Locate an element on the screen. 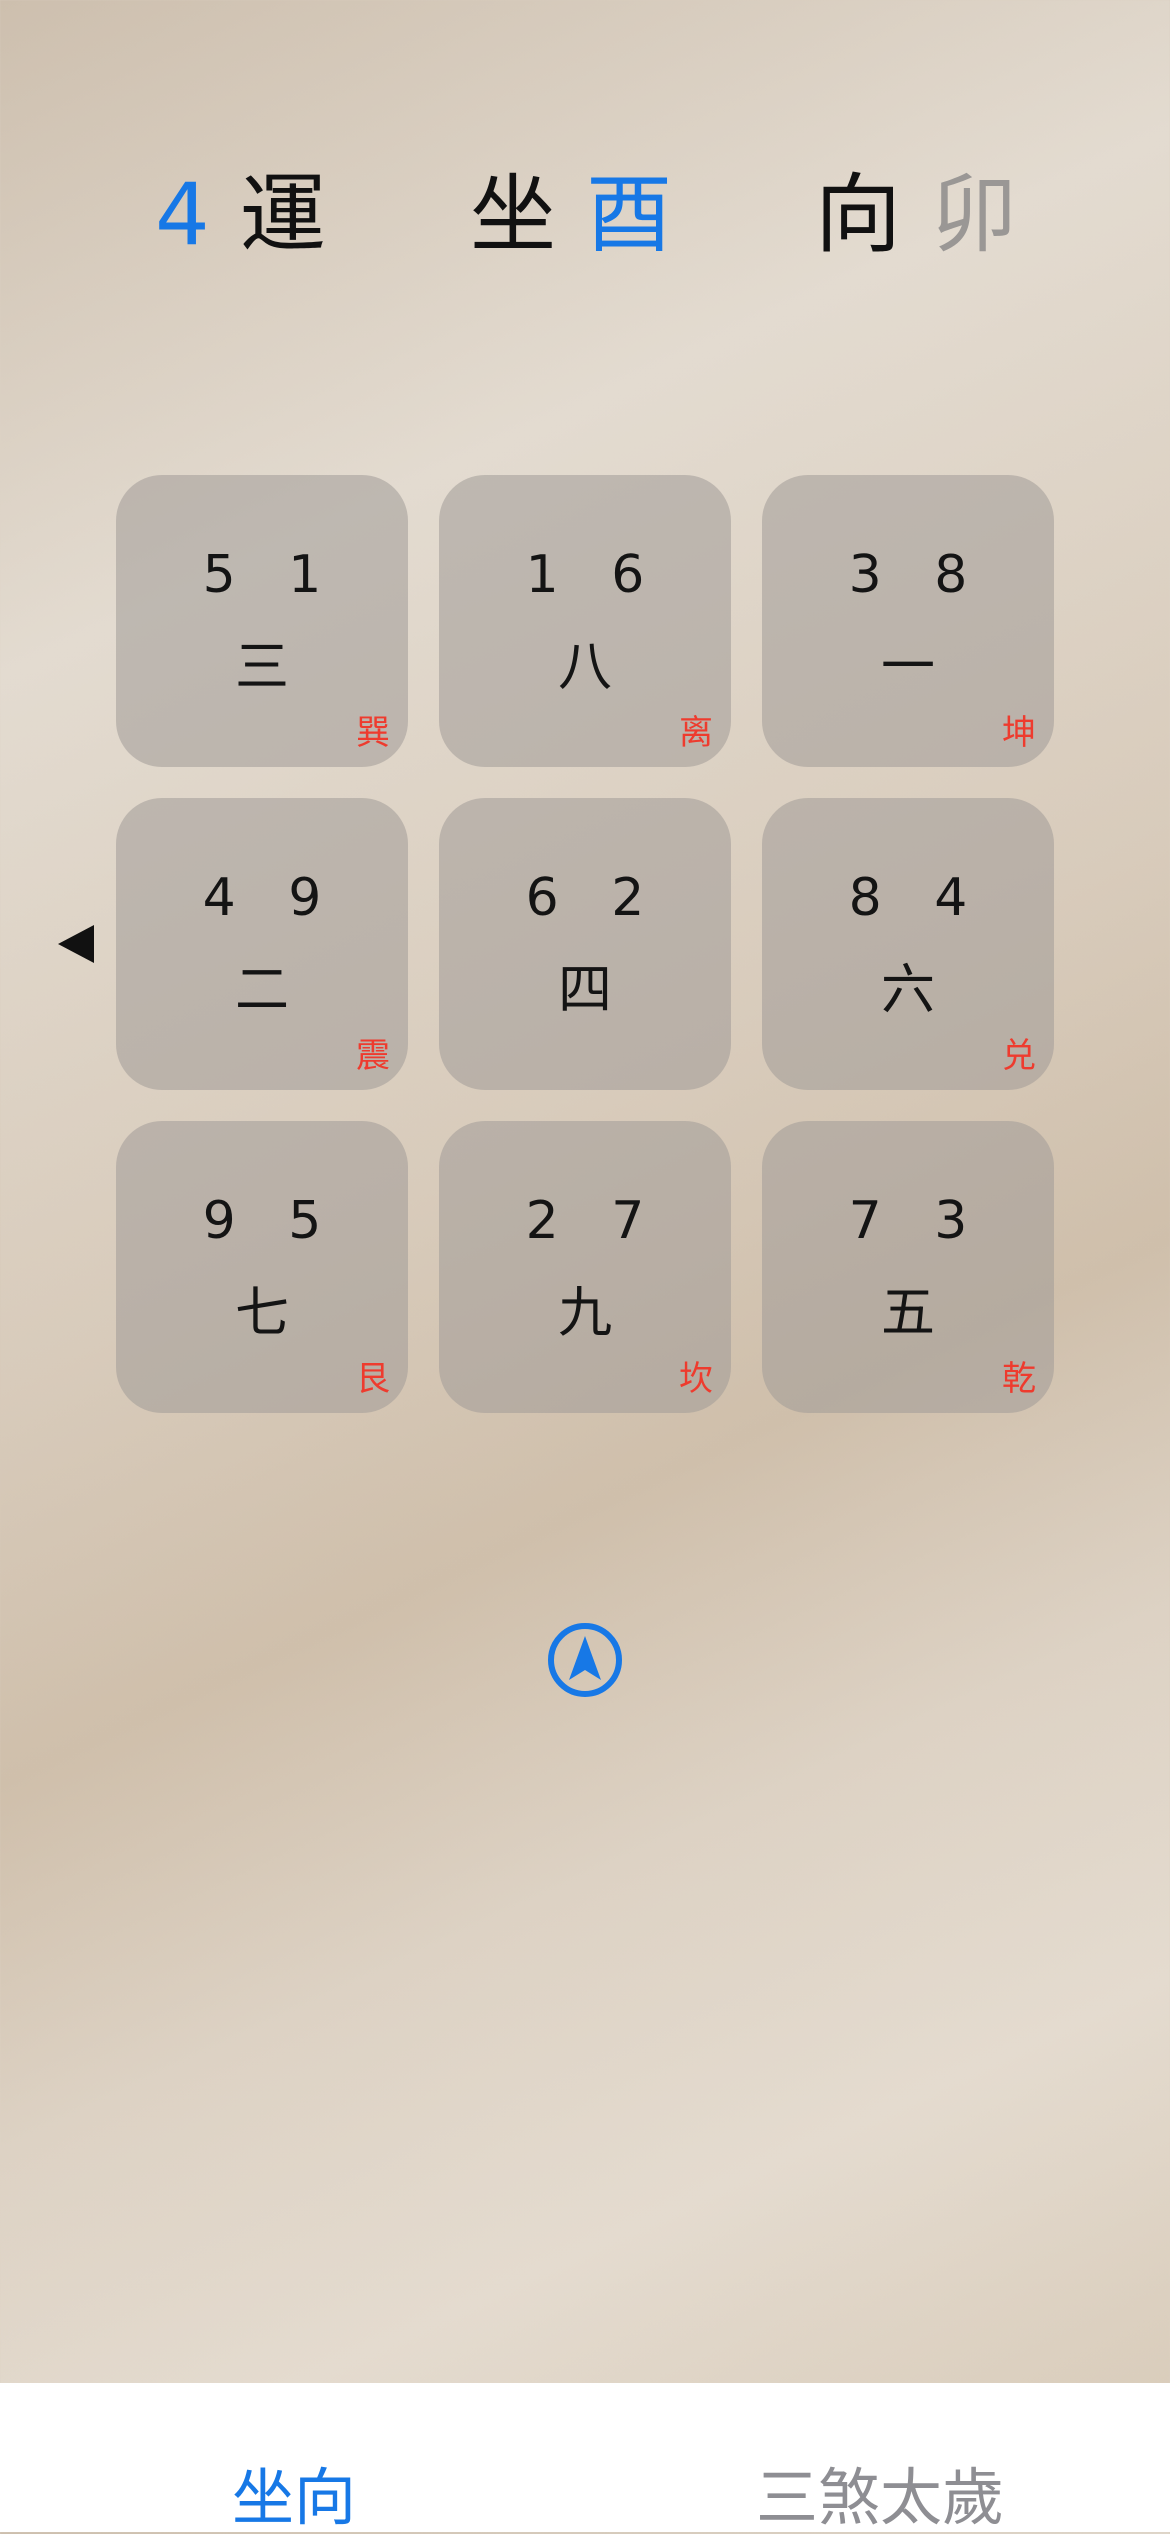  grid-cell-southwest: 3 8 一 坤 is located at coordinates (908, 621).